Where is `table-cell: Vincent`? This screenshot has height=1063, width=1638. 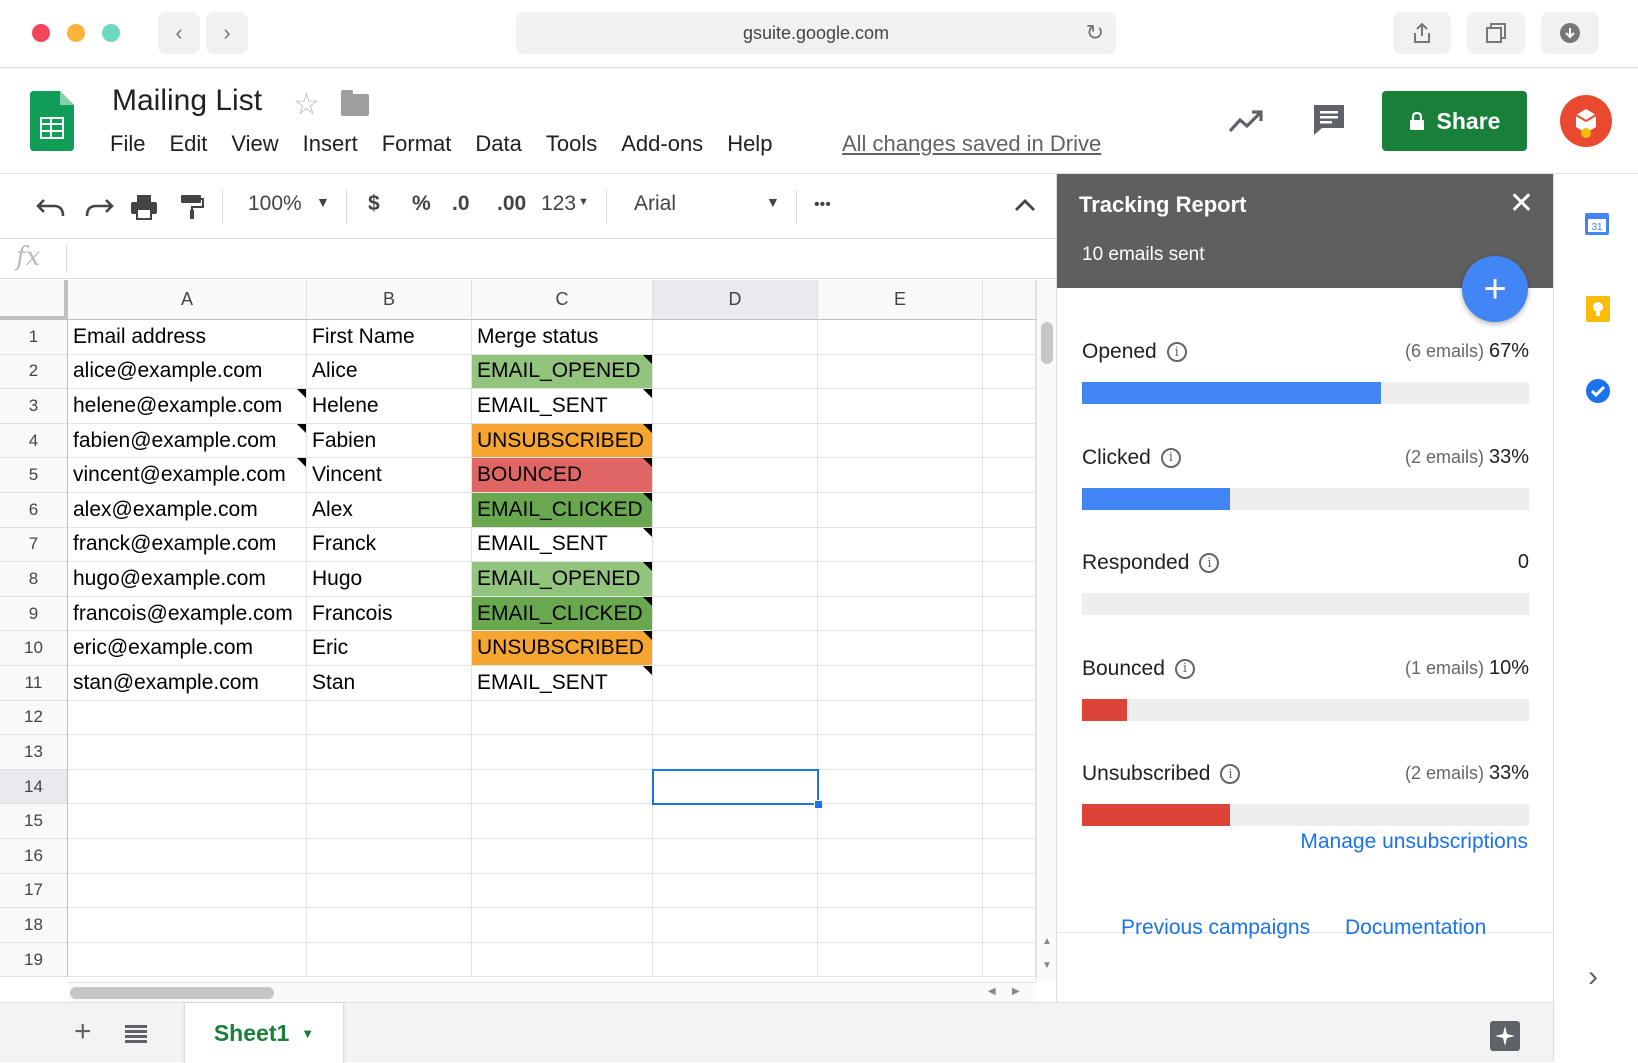 table-cell: Vincent is located at coordinates (389, 475).